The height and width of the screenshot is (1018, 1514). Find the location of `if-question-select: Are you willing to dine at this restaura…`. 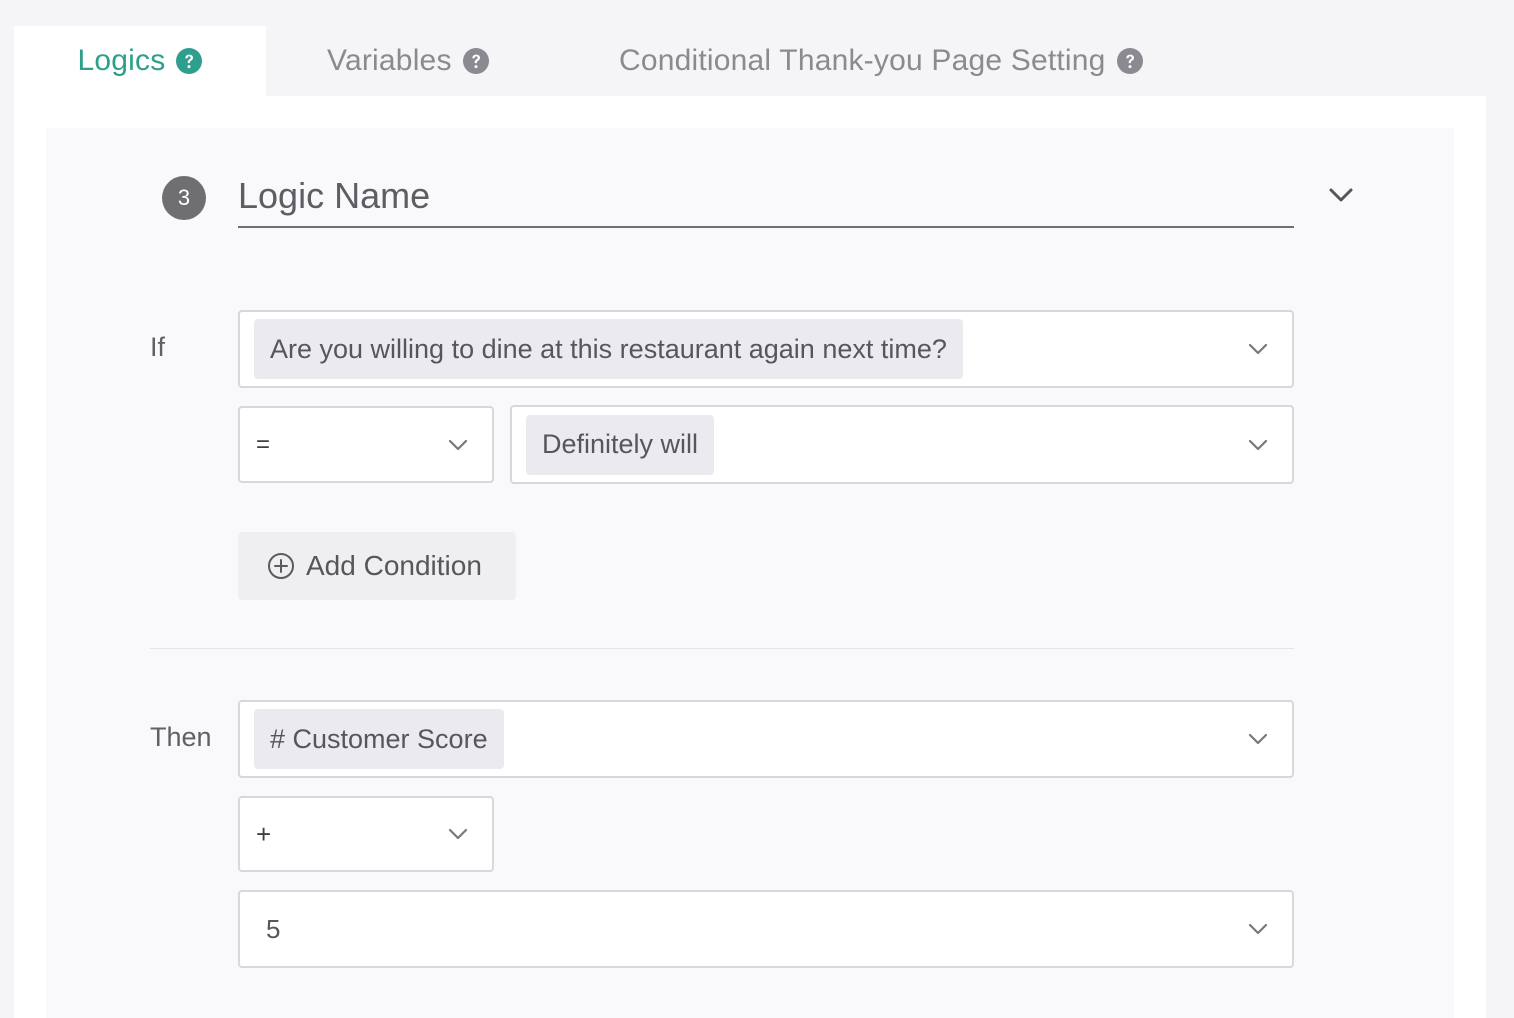

if-question-select: Are you willing to dine at this restaura… is located at coordinates (766, 349).